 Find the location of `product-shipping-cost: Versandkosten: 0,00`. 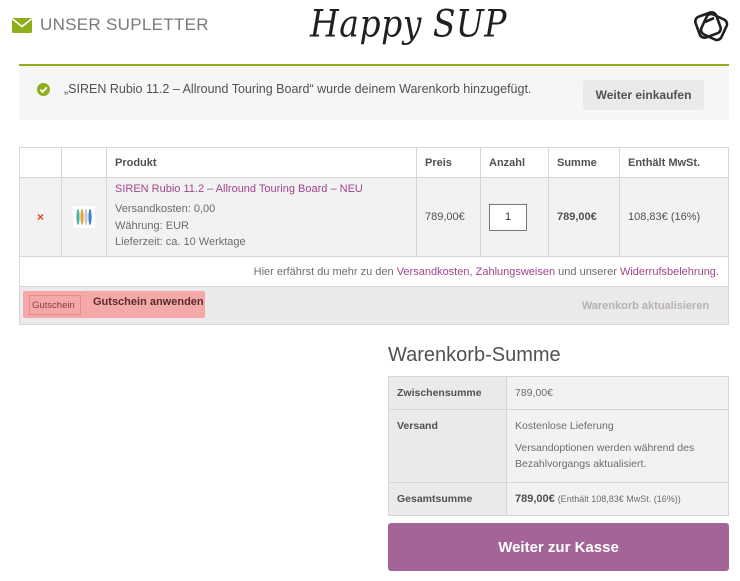

product-shipping-cost: Versandkosten: 0,00 is located at coordinates (165, 209).